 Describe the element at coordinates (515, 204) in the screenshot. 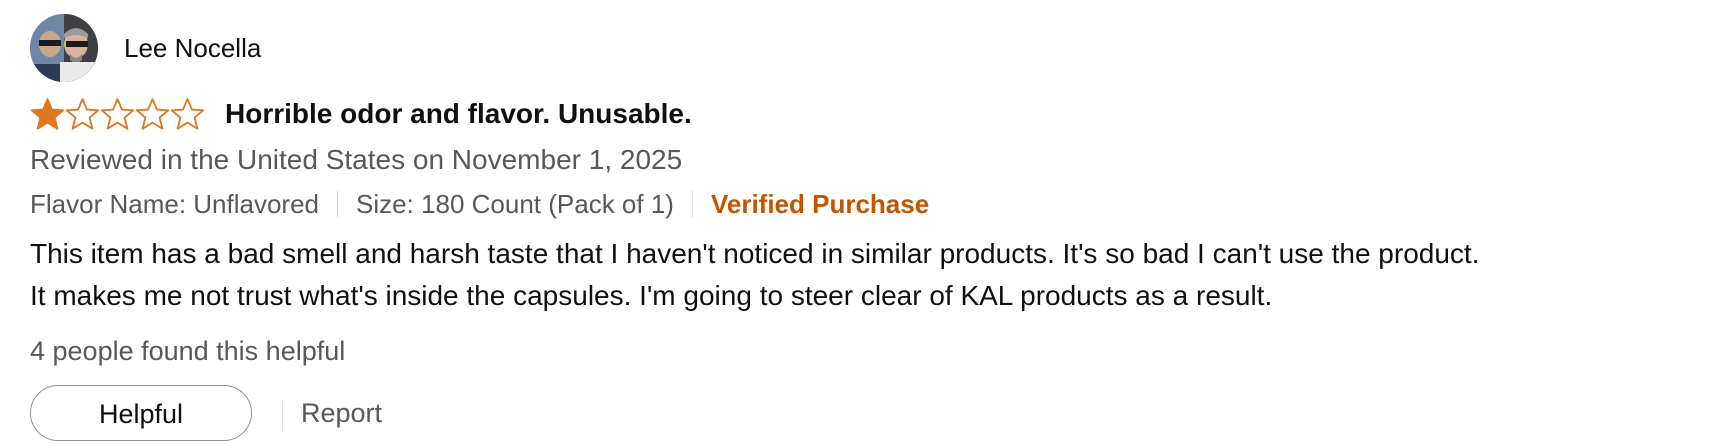

I see `size-label: Size: 180 Count (Pack of 1)` at that location.